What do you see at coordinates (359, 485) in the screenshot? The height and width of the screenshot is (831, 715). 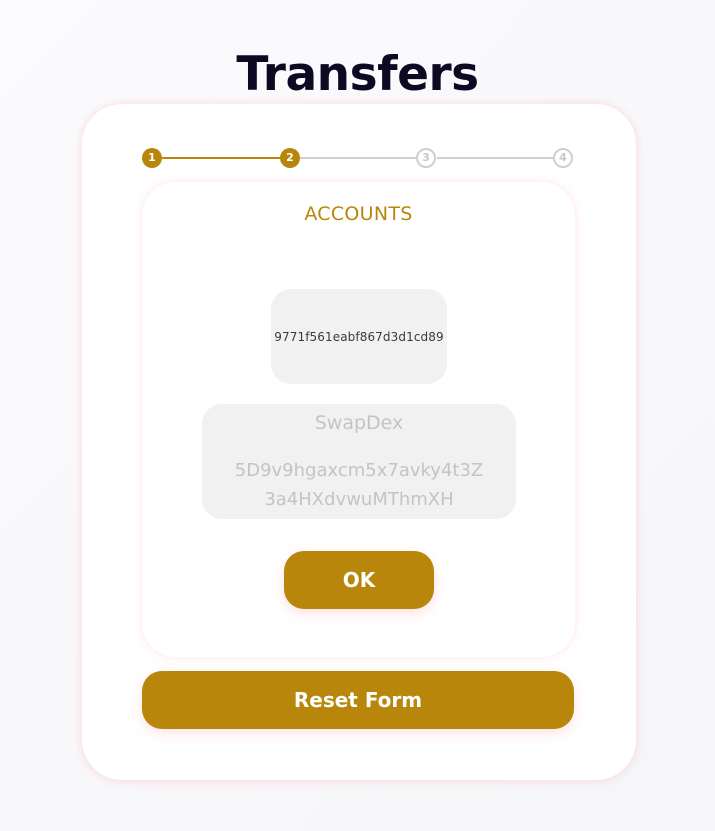 I see `account-address: 5D9v9hgaxcm5x7avky4t3Z3a4HXdvwuMThmXH` at bounding box center [359, 485].